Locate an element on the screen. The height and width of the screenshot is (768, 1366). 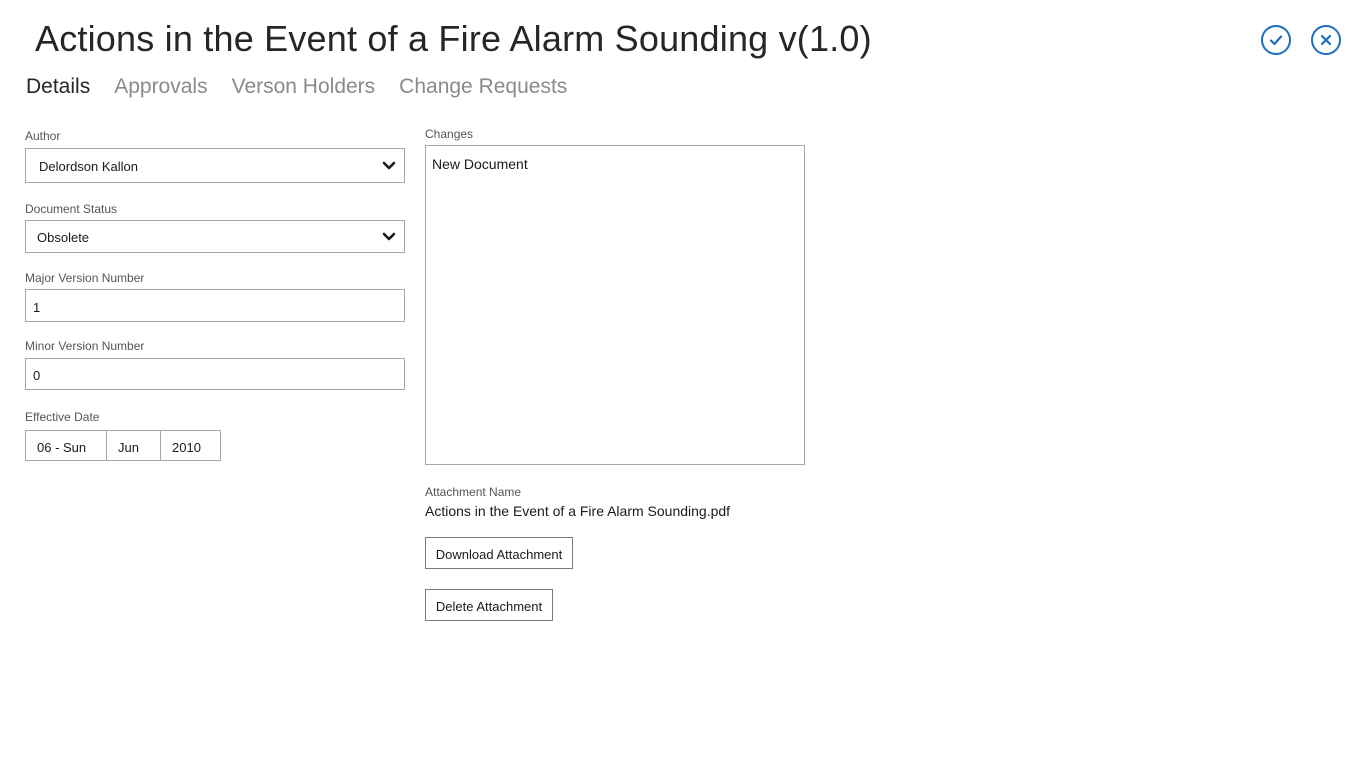
cancel-button is located at coordinates (1326, 40).